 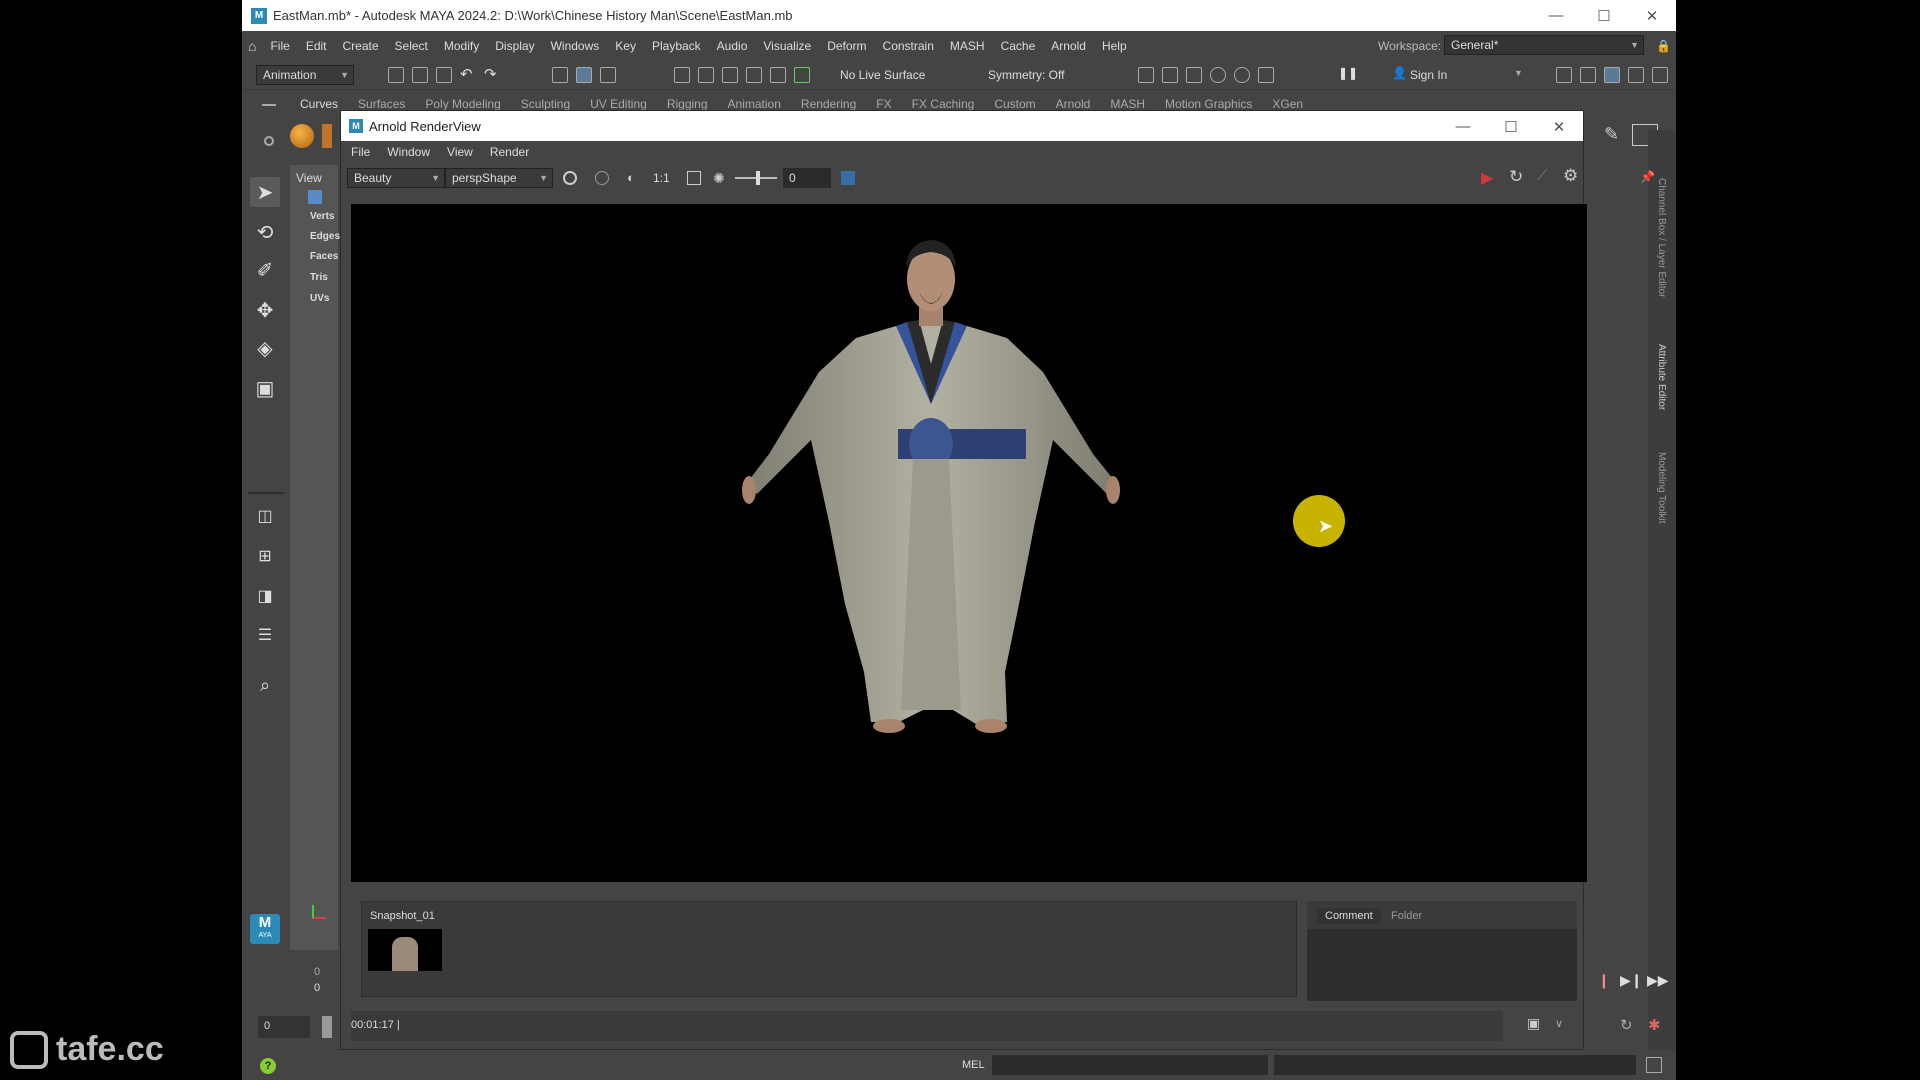 I want to click on attribute-editor-tab: Attribute Editor, so click(x=1661, y=377).